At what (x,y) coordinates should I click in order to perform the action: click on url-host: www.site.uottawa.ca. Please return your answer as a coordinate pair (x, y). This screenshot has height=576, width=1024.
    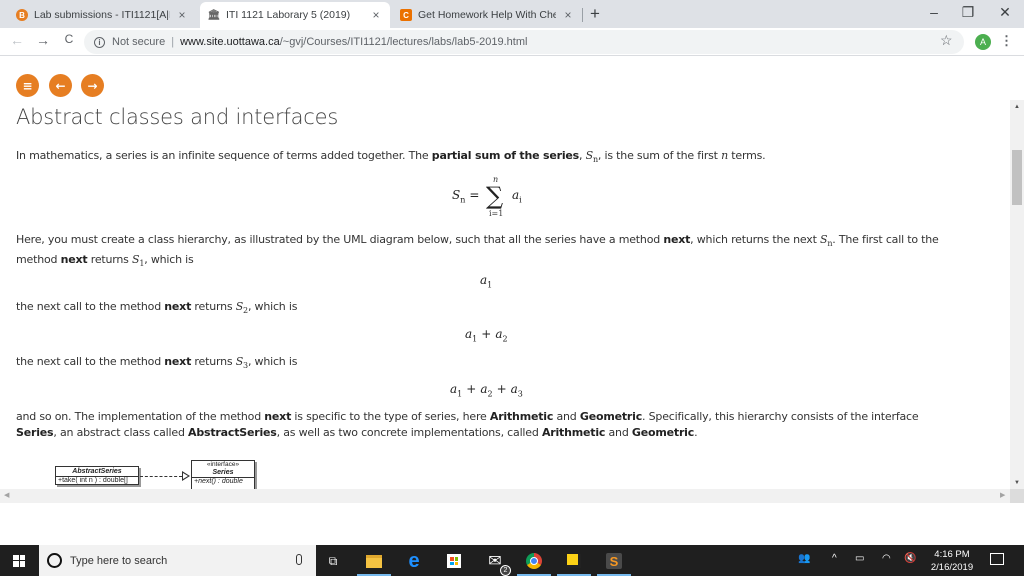
    Looking at the image, I should click on (230, 42).